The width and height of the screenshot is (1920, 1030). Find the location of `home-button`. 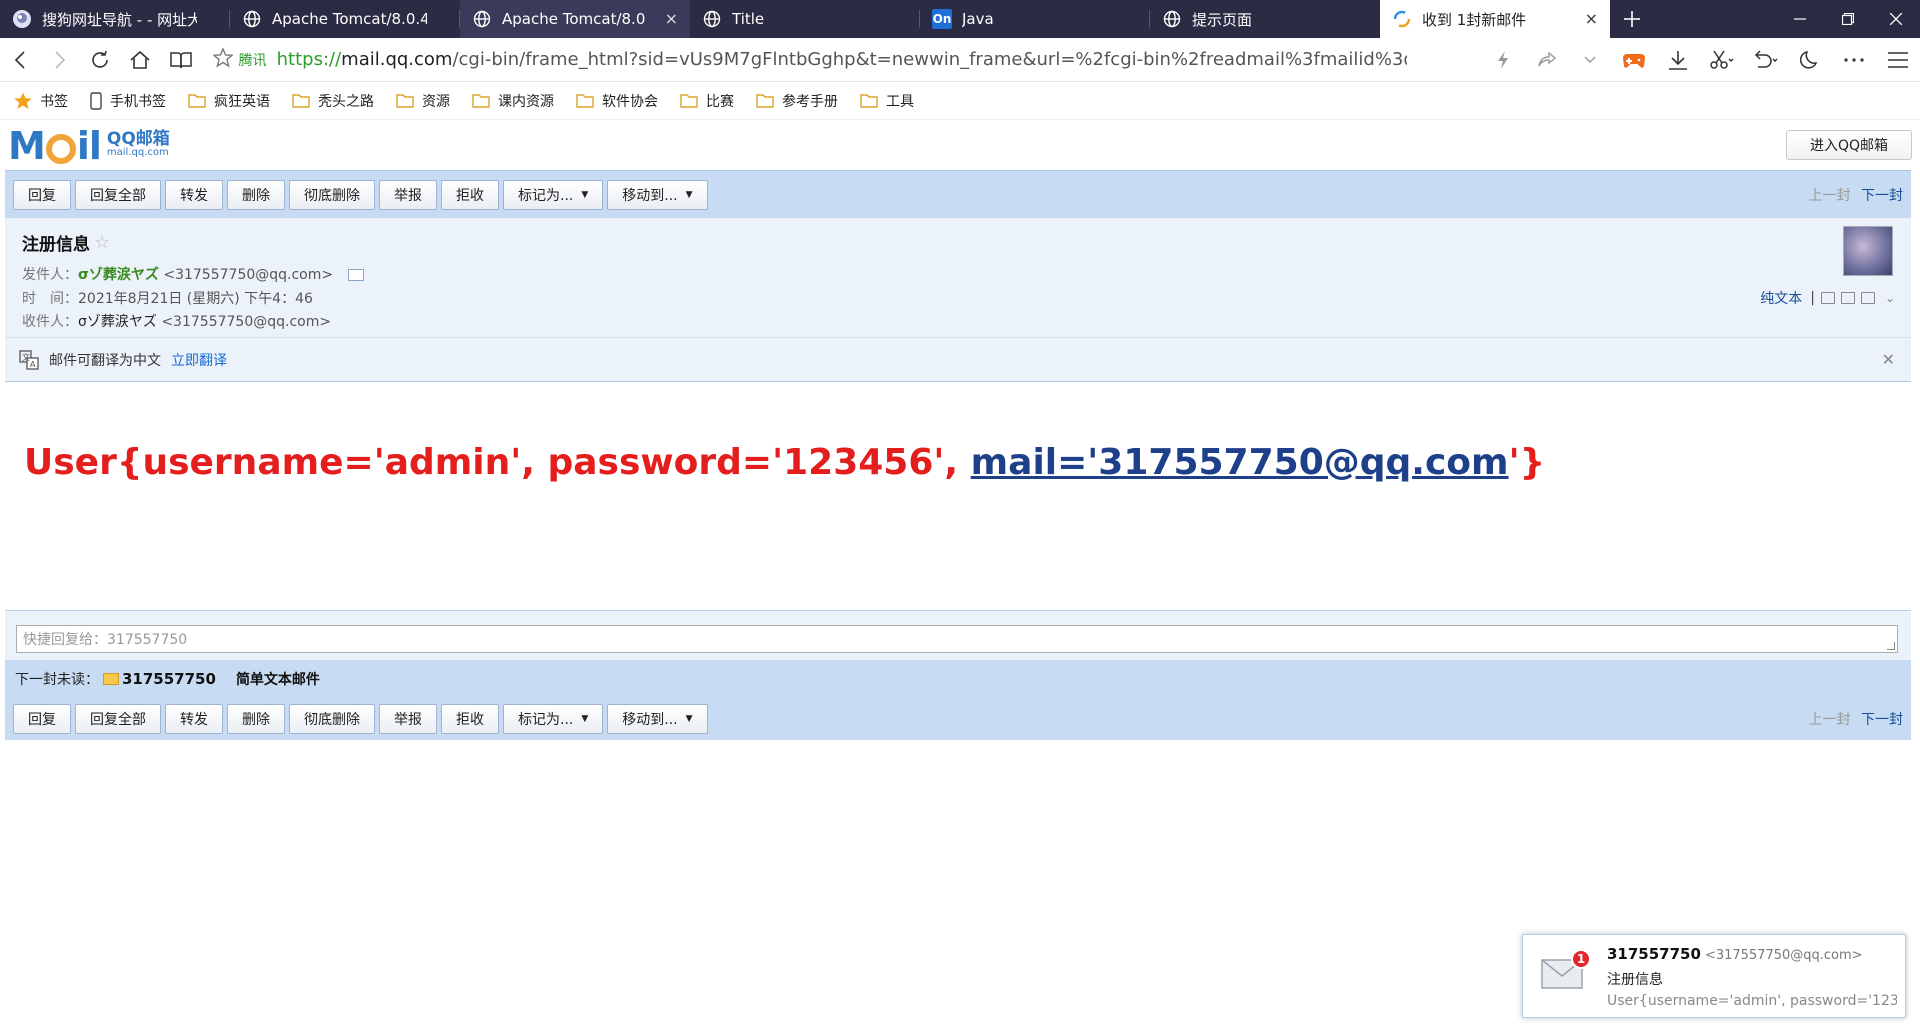

home-button is located at coordinates (140, 60).